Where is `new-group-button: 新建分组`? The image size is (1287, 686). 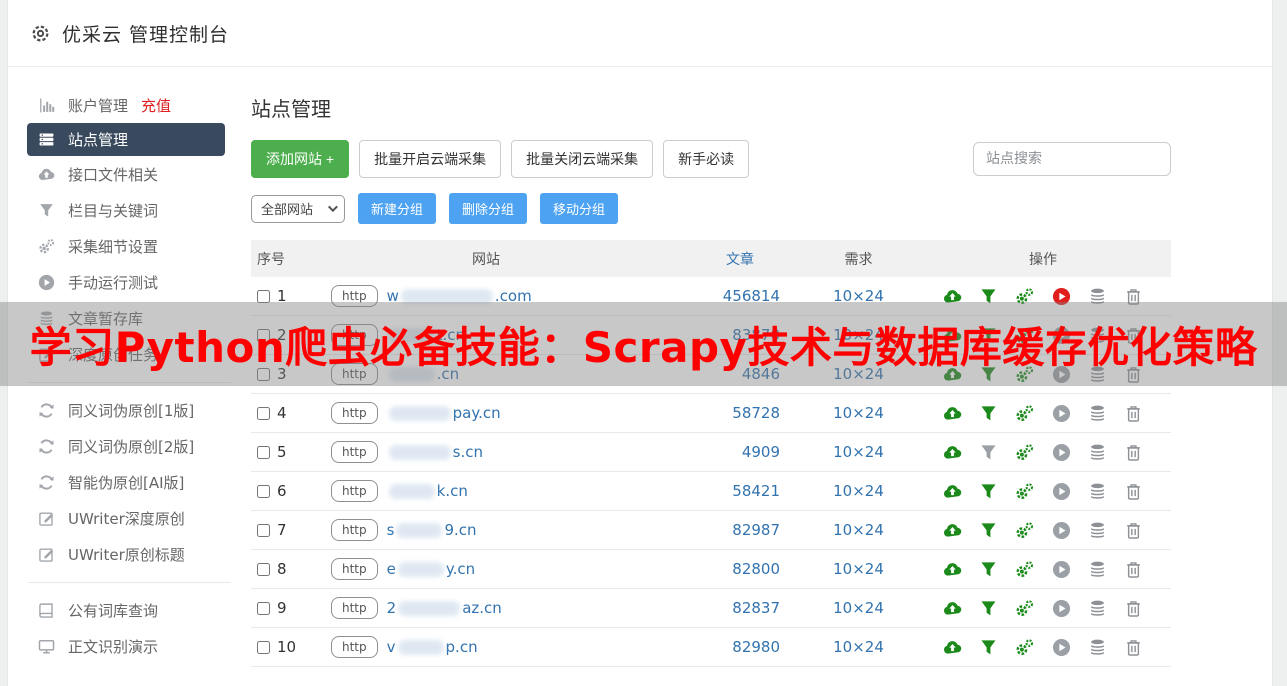 new-group-button: 新建分组 is located at coordinates (397, 208).